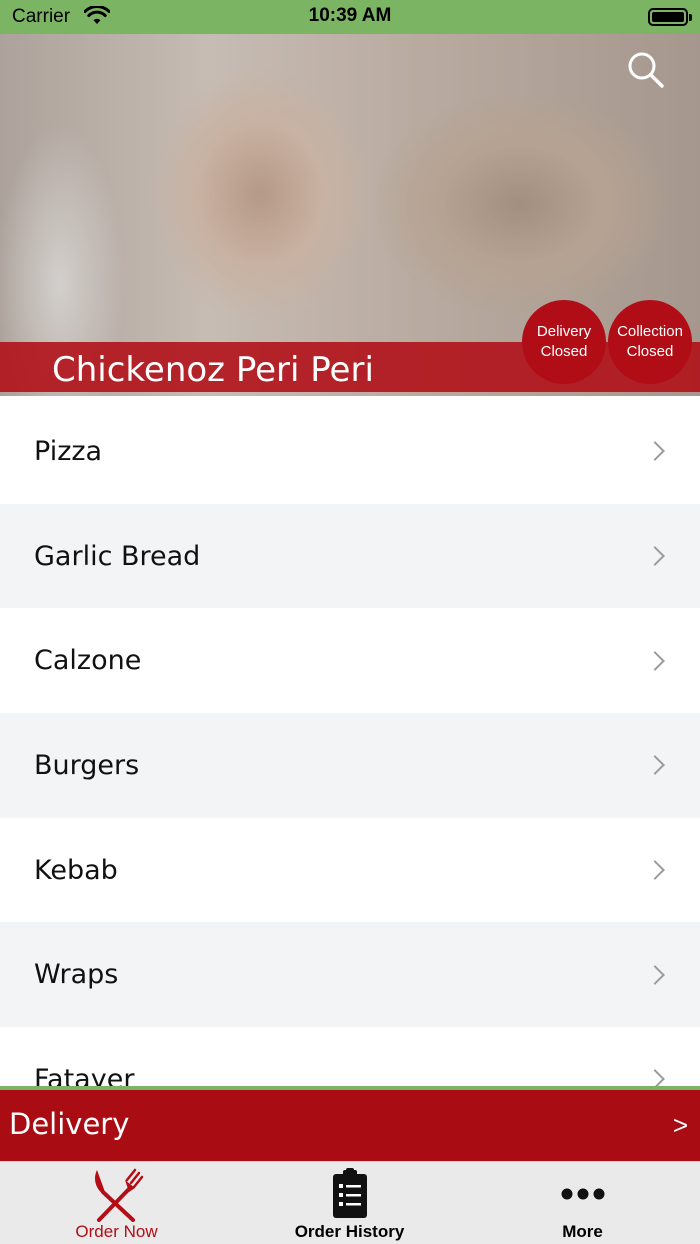 This screenshot has height=1244, width=700. I want to click on delivery-status-badge: Delivery Closed, so click(564, 342).